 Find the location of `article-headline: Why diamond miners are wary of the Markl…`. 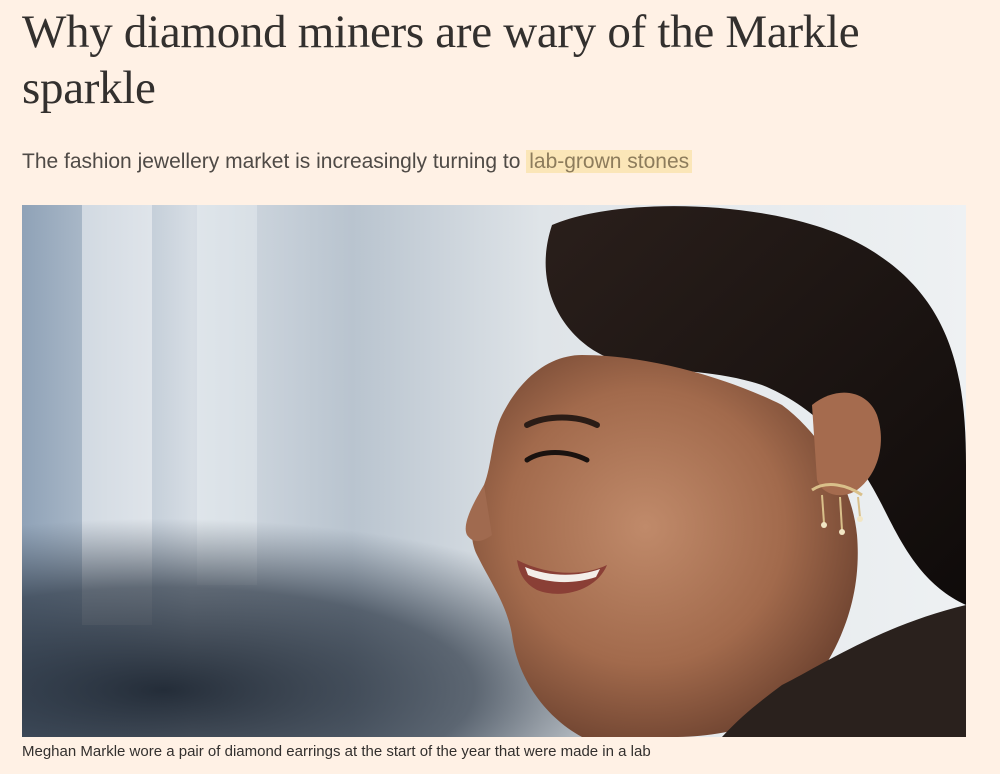

article-headline: Why diamond miners are wary of the Markl… is located at coordinates (441, 60).